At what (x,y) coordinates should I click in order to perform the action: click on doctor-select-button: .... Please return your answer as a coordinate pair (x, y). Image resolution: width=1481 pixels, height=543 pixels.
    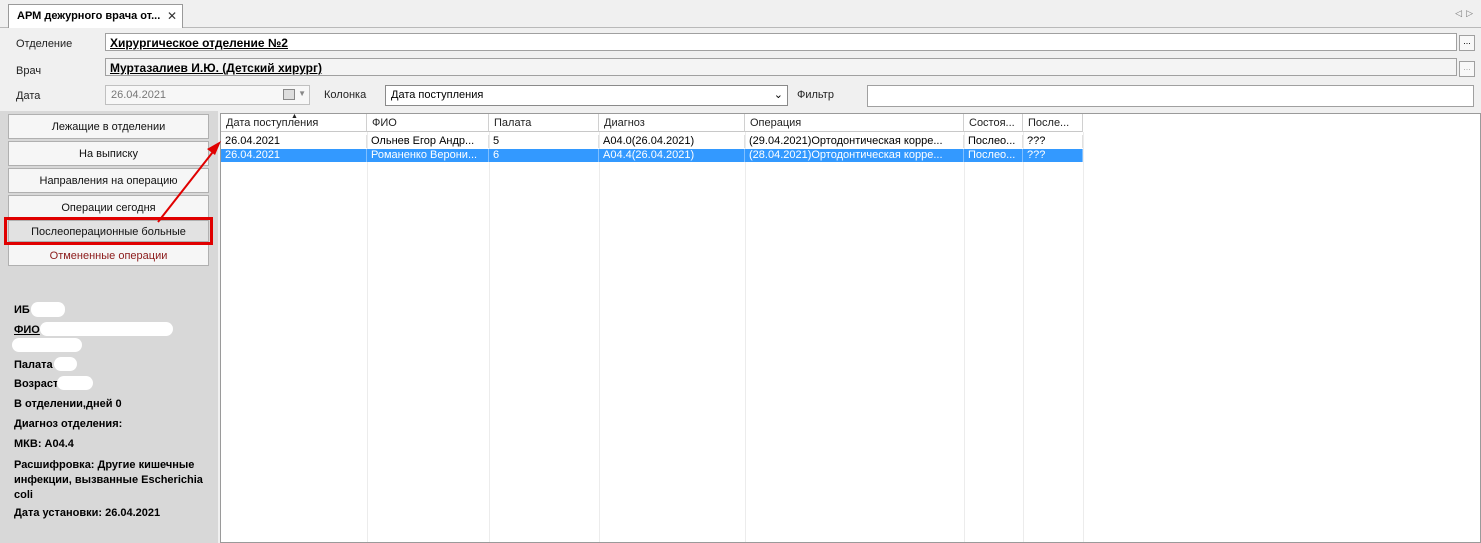
    Looking at the image, I should click on (1467, 69).